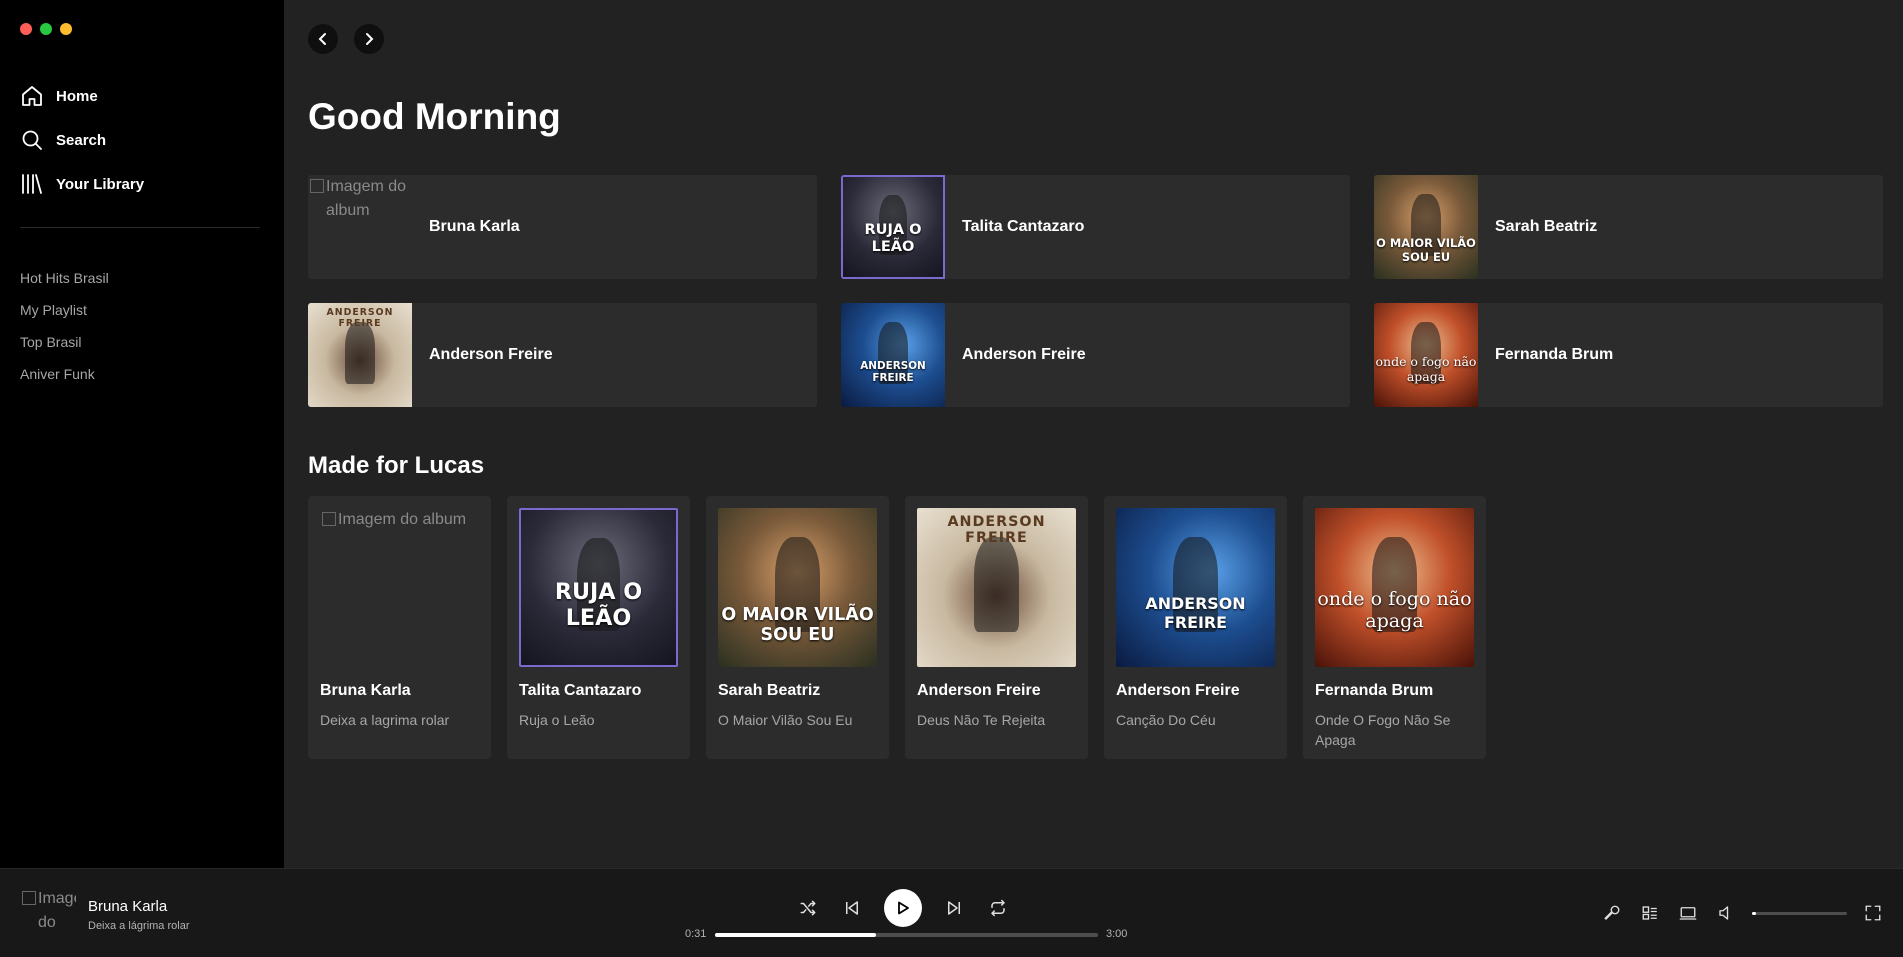 The height and width of the screenshot is (957, 1903). I want to click on album-card-title: Anderson Freire, so click(1178, 690).